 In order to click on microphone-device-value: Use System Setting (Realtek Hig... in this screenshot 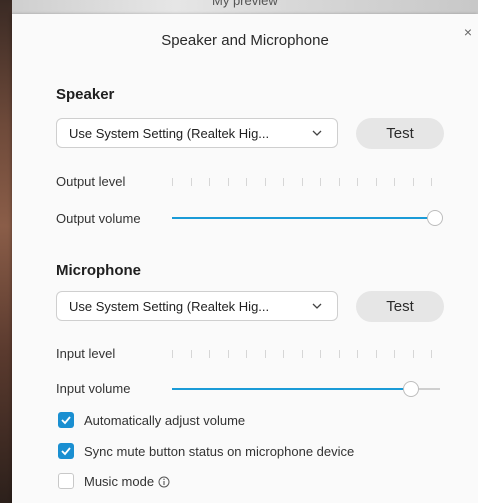, I will do `click(169, 306)`.